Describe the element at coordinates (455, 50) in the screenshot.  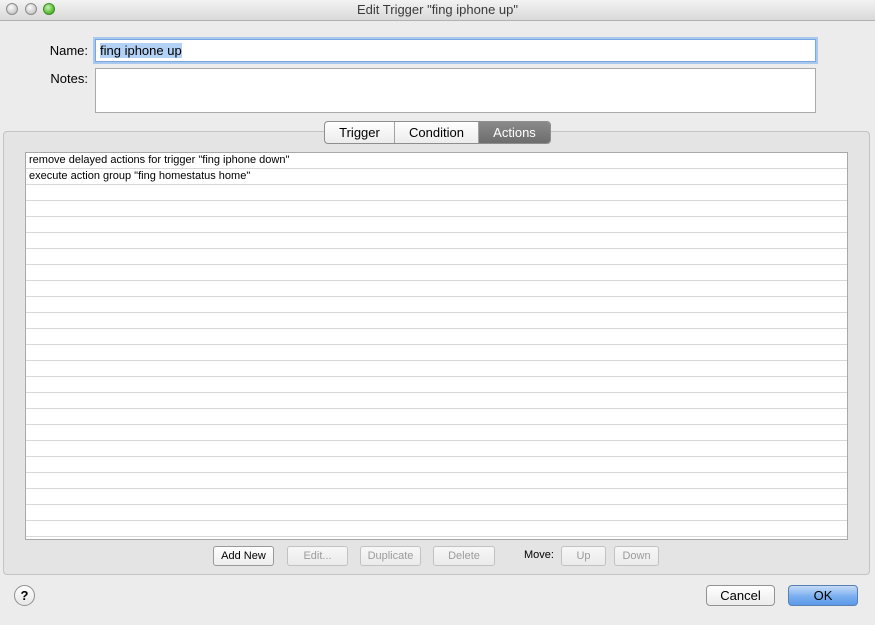
I see `name-input: fing iphone up` at that location.